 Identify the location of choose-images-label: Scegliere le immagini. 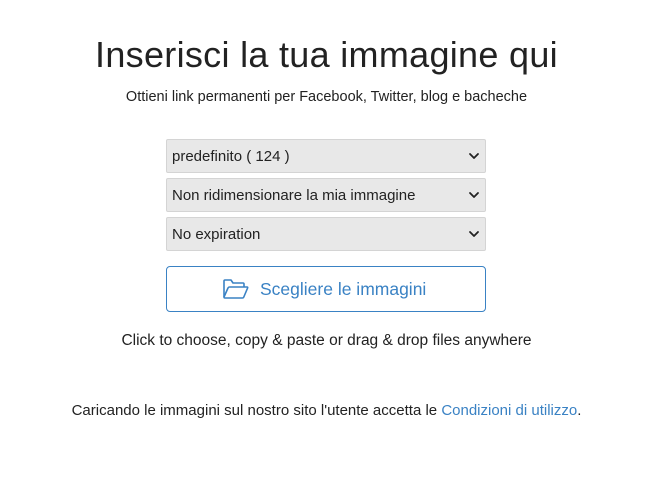
(343, 289).